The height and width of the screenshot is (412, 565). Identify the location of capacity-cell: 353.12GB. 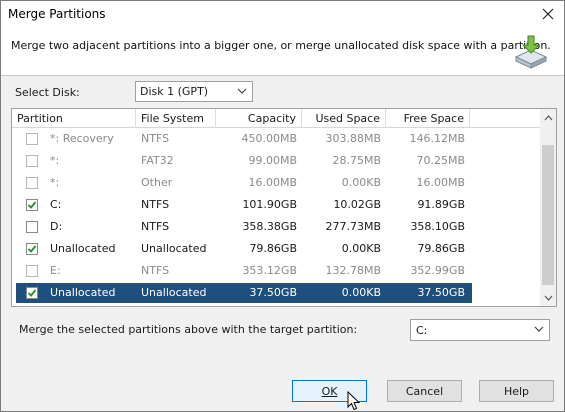
(269, 270).